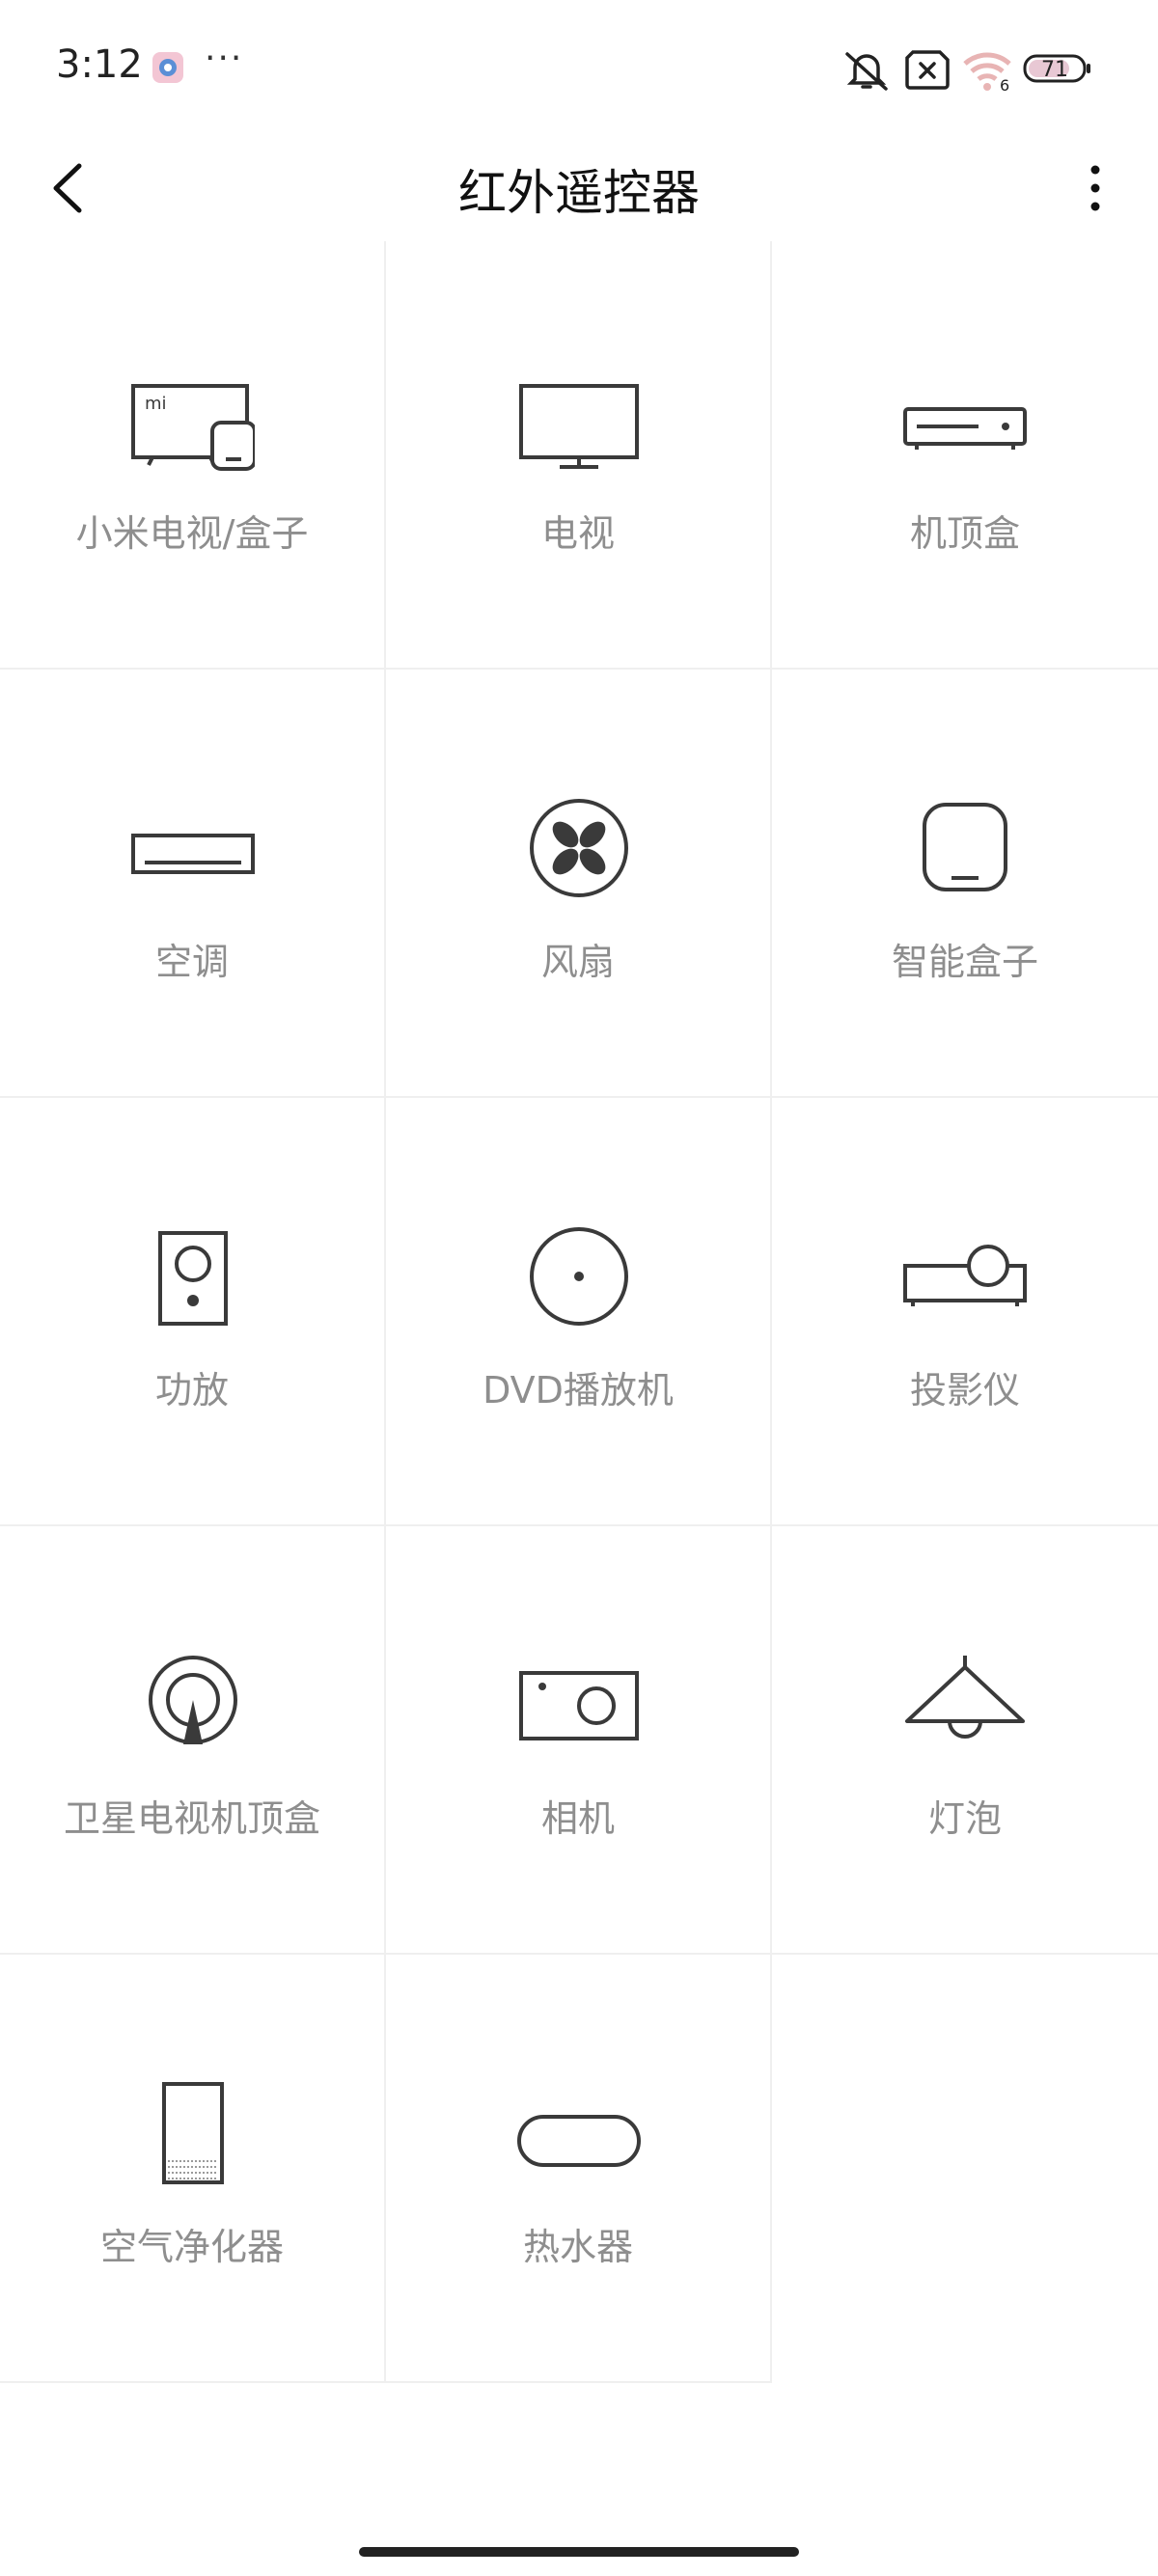  I want to click on device-tv: 电视, so click(579, 456).